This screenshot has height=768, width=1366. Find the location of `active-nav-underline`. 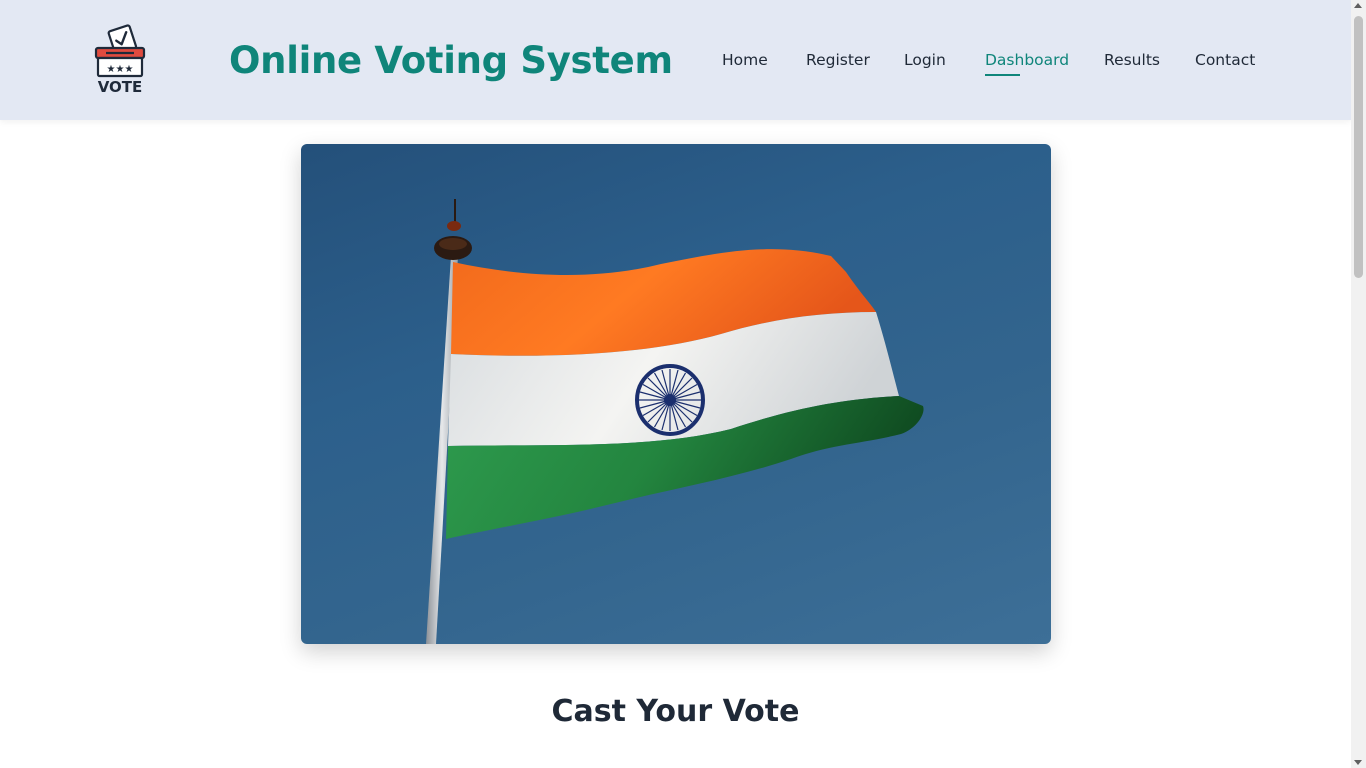

active-nav-underline is located at coordinates (1002, 75).